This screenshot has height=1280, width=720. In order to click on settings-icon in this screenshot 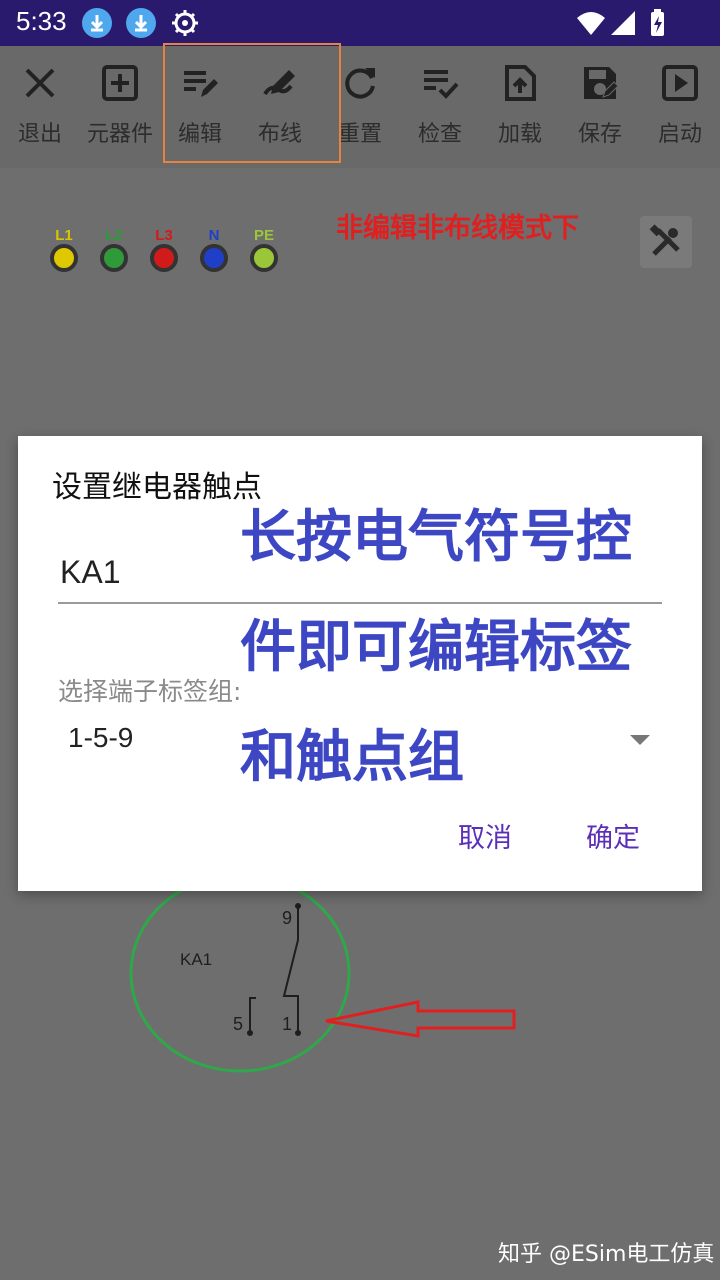, I will do `click(185, 23)`.